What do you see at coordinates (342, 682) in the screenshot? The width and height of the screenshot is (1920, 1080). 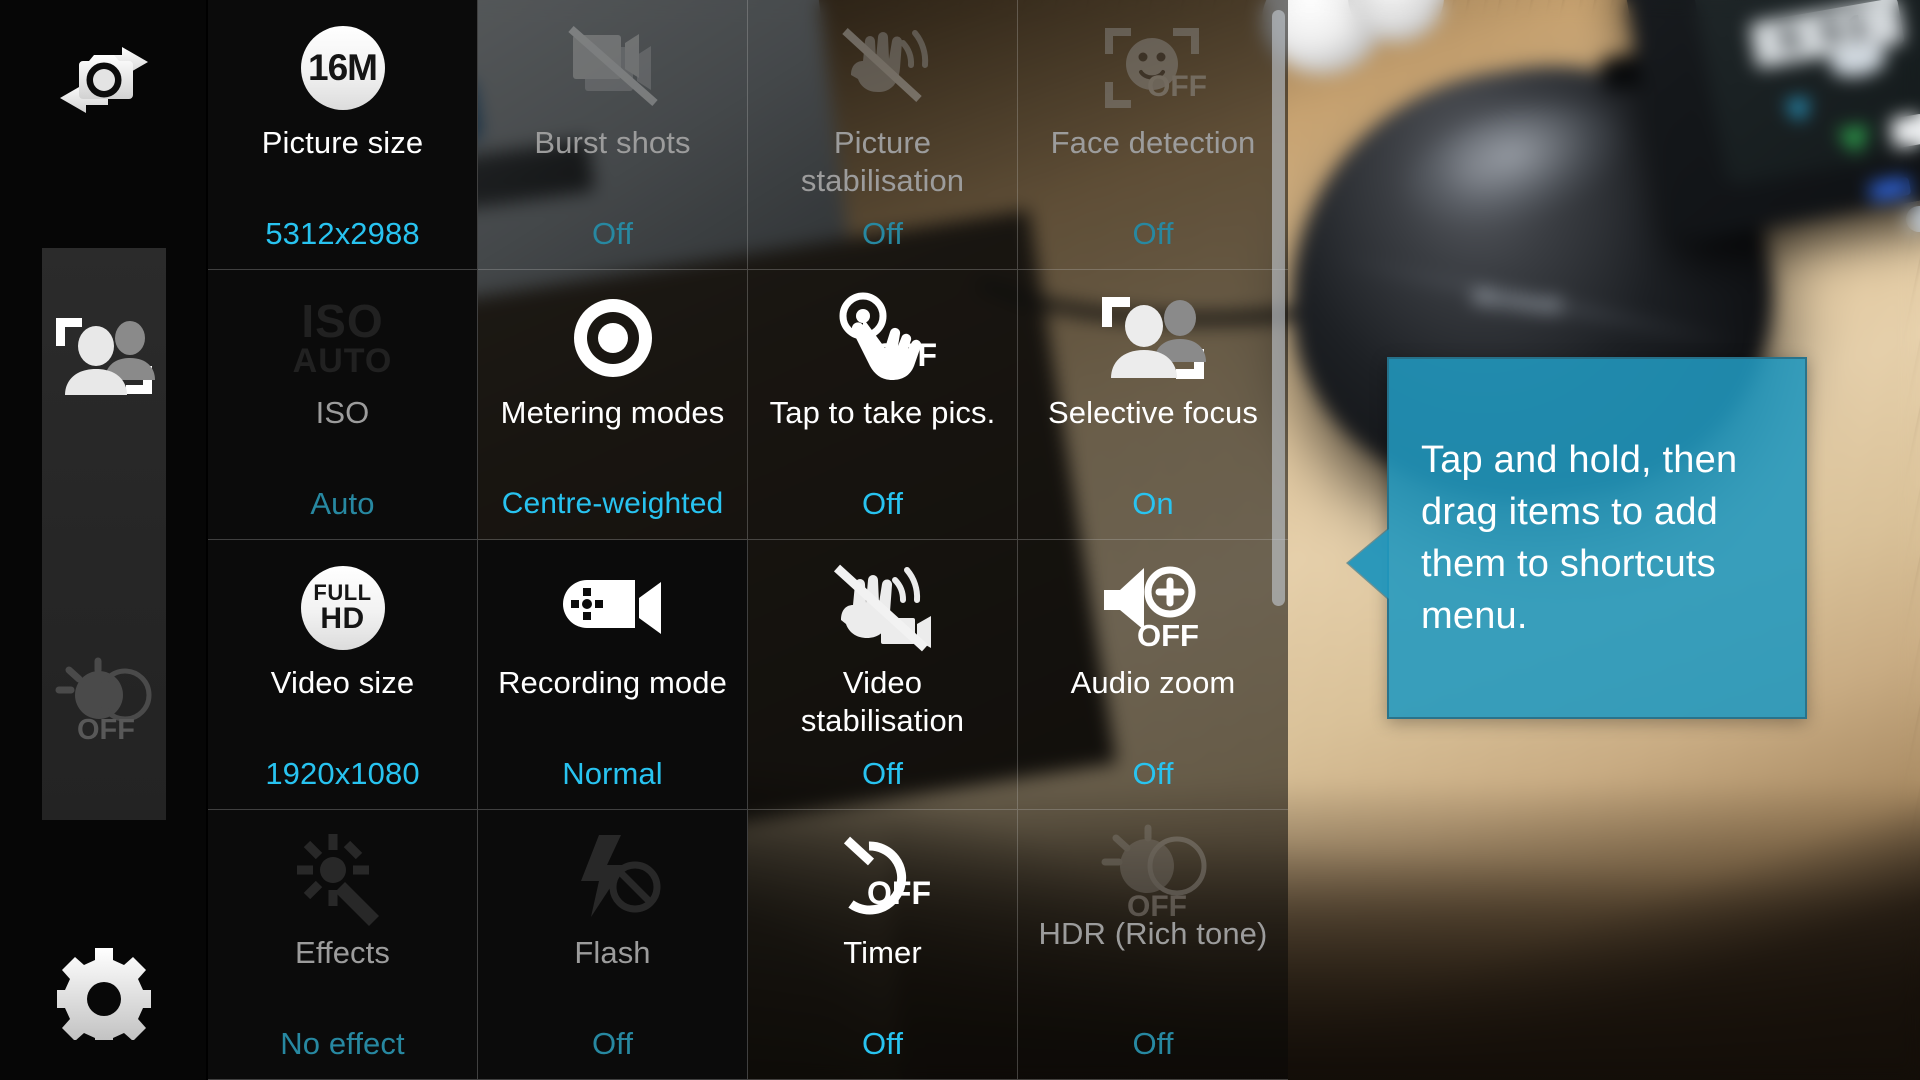 I see `setting-title: Video size` at bounding box center [342, 682].